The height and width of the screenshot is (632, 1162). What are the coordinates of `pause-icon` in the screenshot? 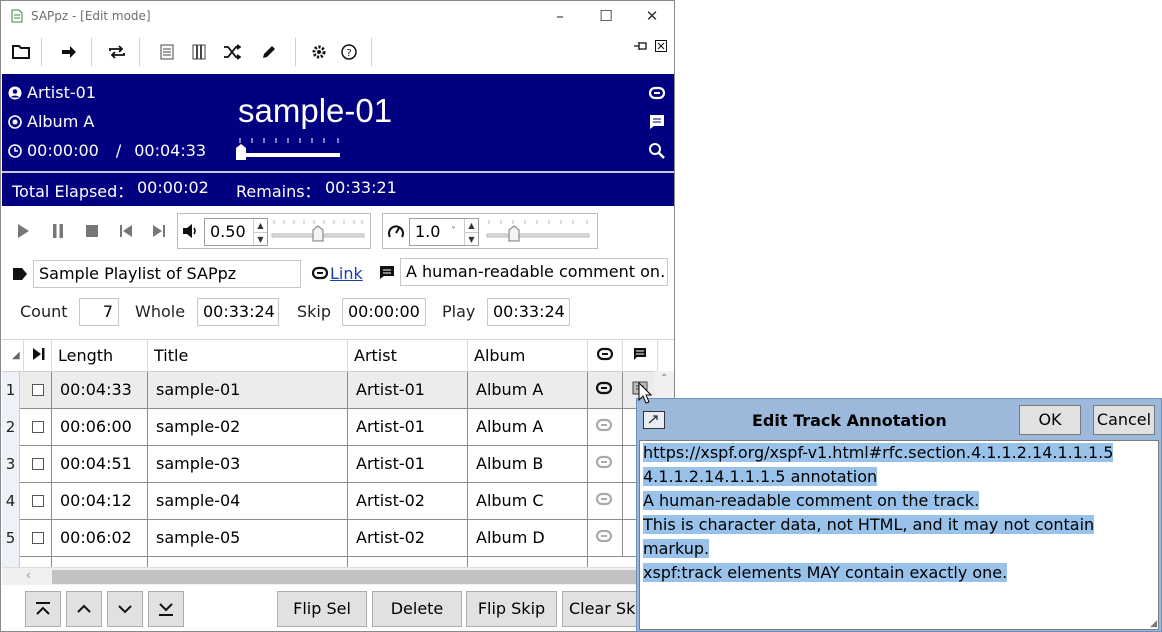 It's located at (58, 231).